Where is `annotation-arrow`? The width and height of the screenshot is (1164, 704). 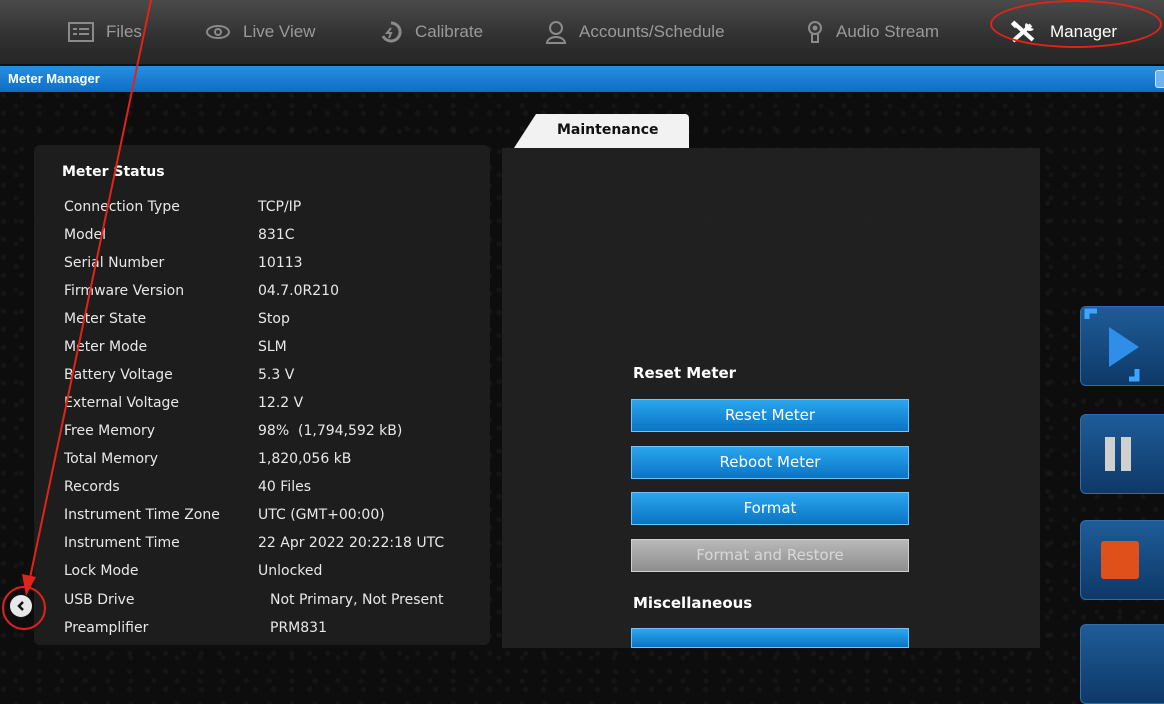
annotation-arrow is located at coordinates (87, 298).